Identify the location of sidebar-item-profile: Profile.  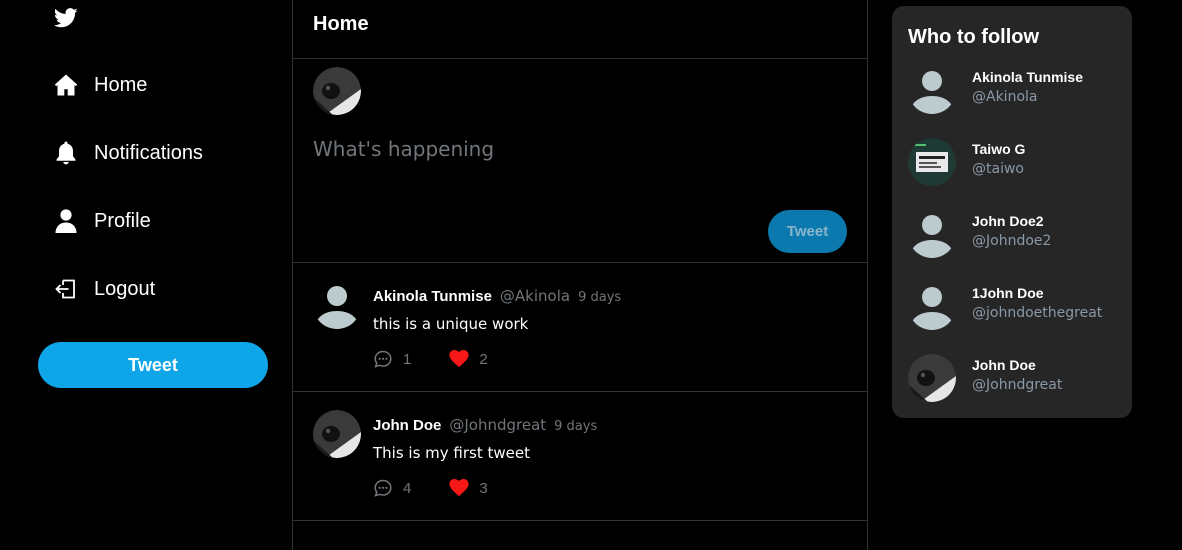
(102, 221).